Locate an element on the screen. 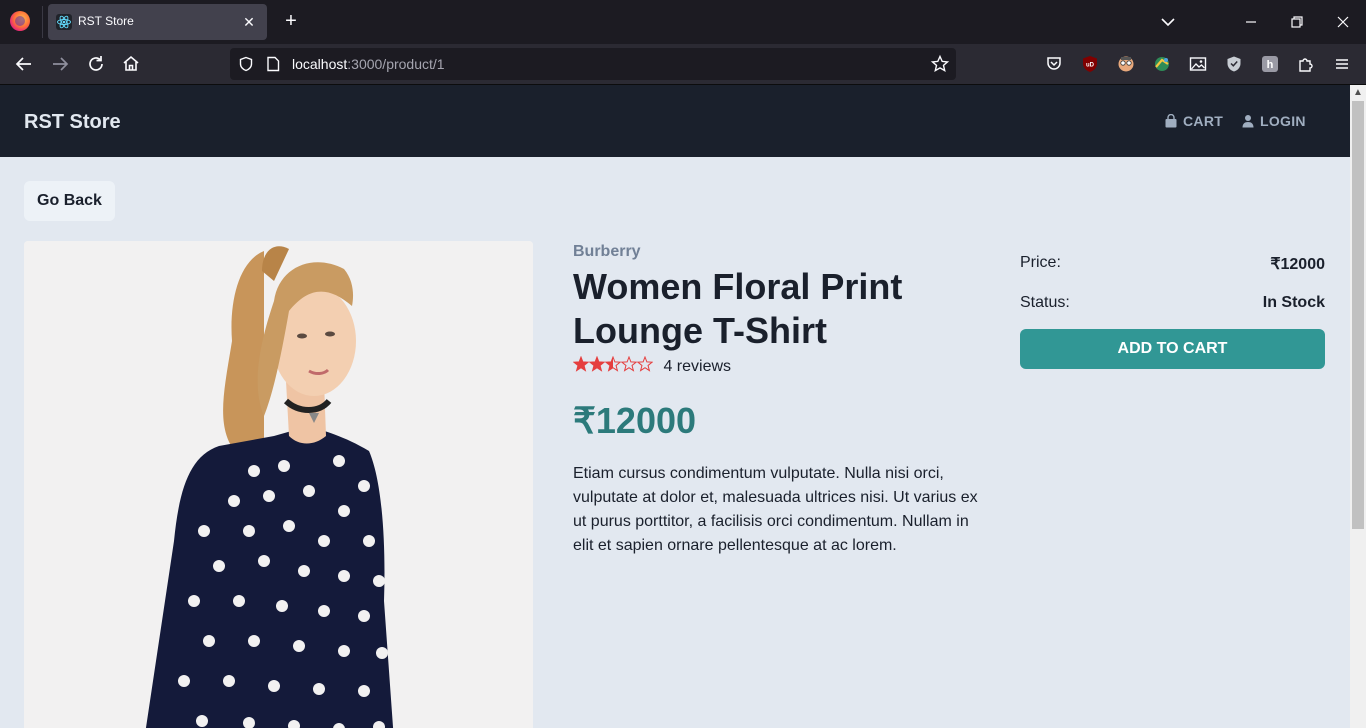 Image resolution: width=1366 pixels, height=728 pixels. pocket-icon is located at coordinates (1054, 64).